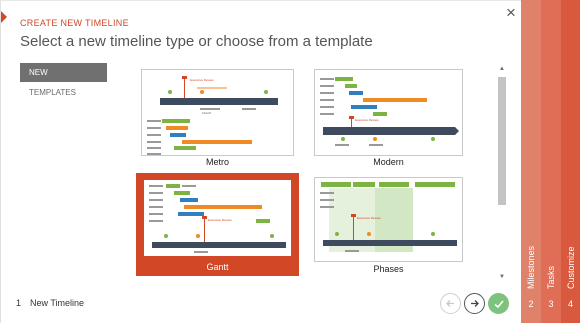 This screenshot has height=323, width=580. What do you see at coordinates (570, 161) in the screenshot?
I see `step-tab-customize: Customize 4` at bounding box center [570, 161].